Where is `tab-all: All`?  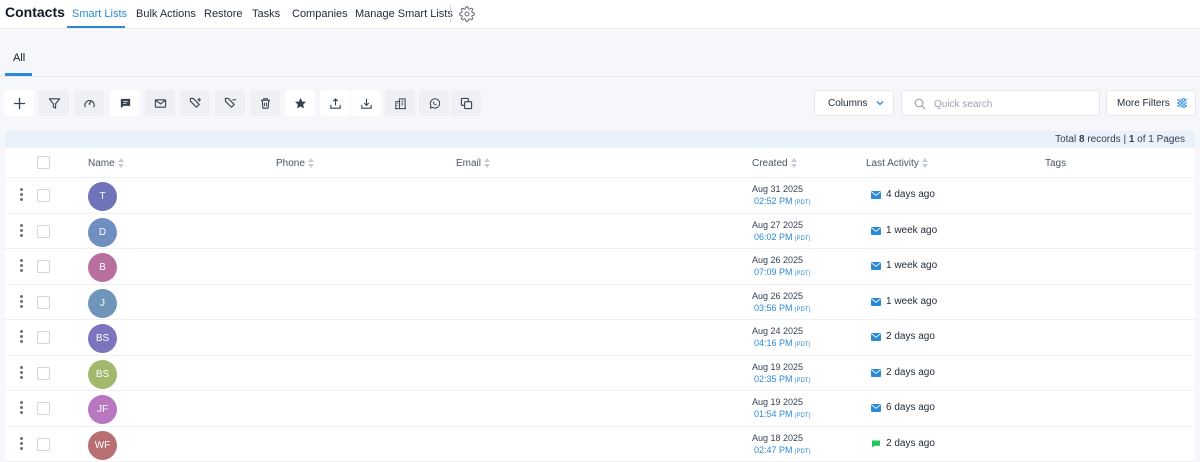
tab-all: All is located at coordinates (19, 58).